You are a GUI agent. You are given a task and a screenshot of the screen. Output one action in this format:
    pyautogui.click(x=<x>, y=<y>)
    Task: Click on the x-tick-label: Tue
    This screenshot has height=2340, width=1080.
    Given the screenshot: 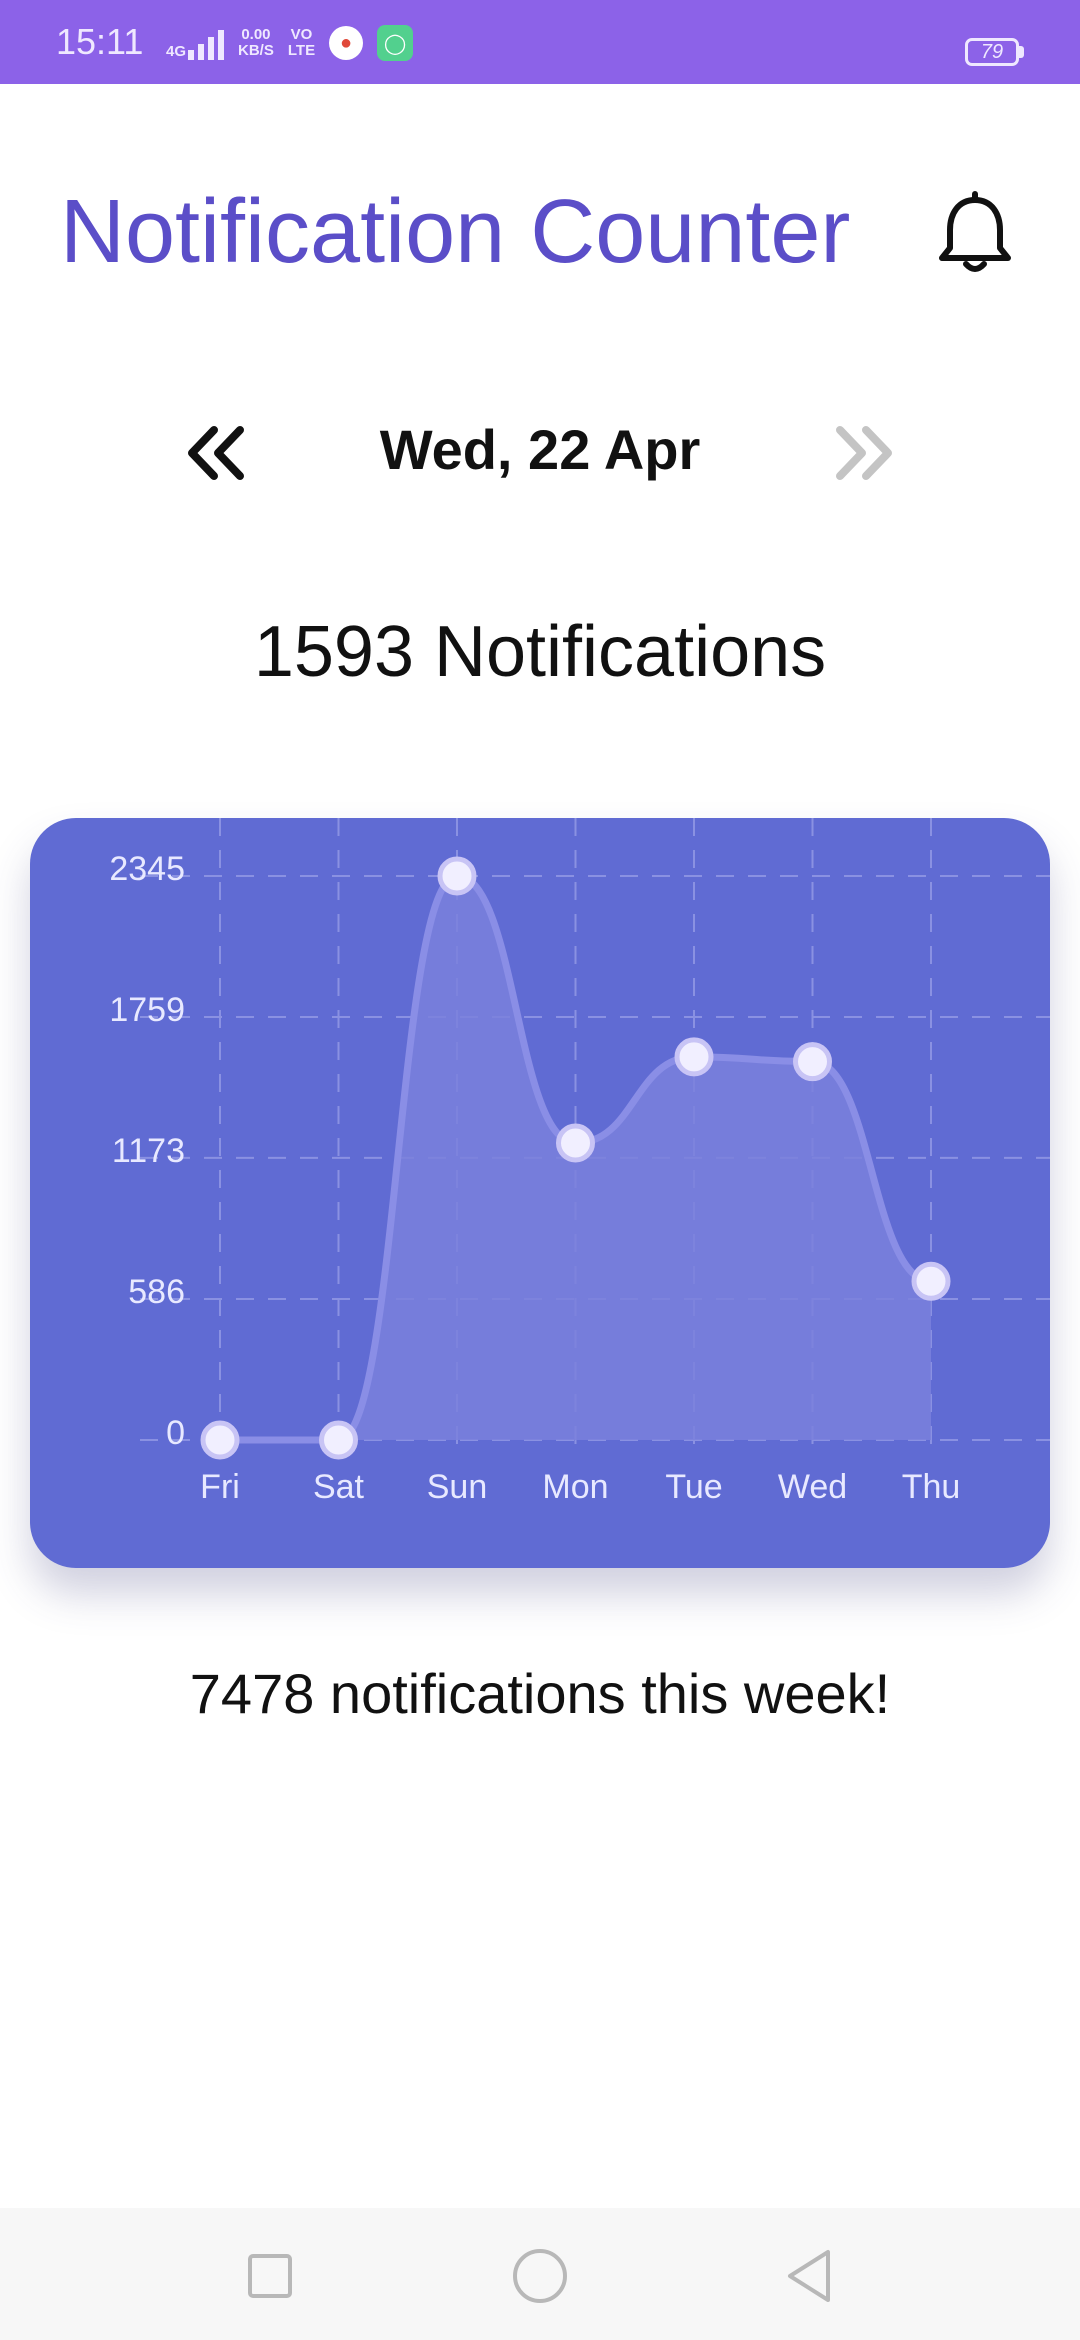 What is the action you would take?
    pyautogui.click(x=693, y=1487)
    